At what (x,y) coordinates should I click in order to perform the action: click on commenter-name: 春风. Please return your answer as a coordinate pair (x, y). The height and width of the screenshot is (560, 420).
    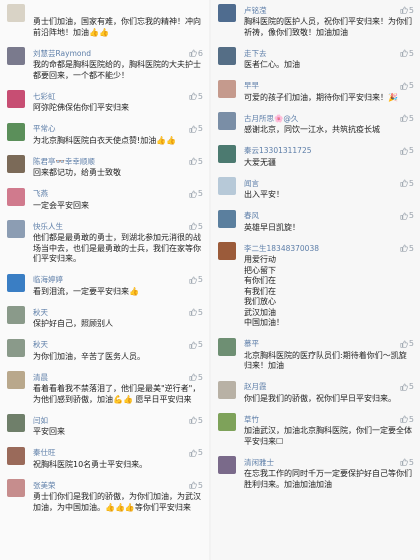
    Looking at the image, I should click on (322, 215).